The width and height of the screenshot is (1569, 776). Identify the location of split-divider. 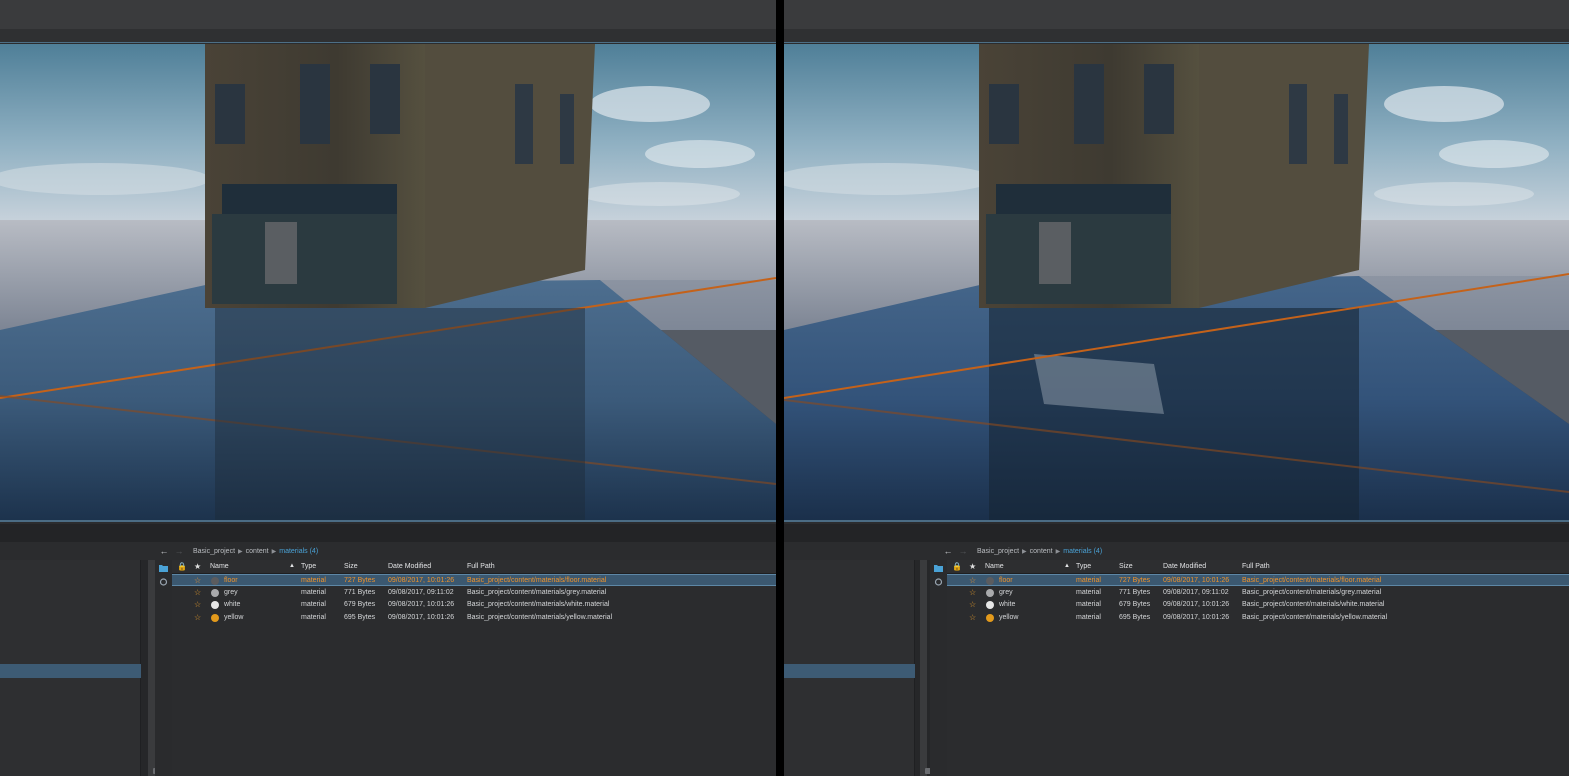
(780, 388).